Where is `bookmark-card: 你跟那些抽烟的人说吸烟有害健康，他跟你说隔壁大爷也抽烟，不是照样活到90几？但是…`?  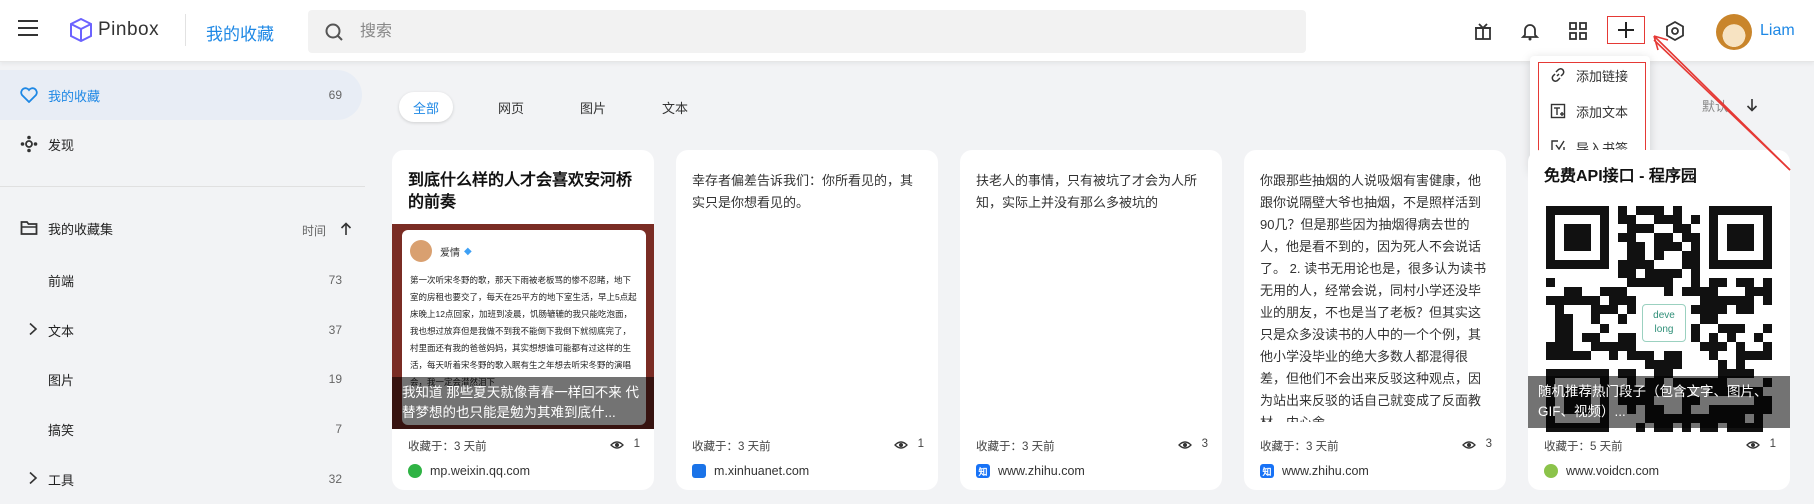
bookmark-card: 你跟那些抽烟的人说吸烟有害健康，他跟你说隔壁大爷也抽烟，不是照样活到90几？但是… is located at coordinates (1375, 320).